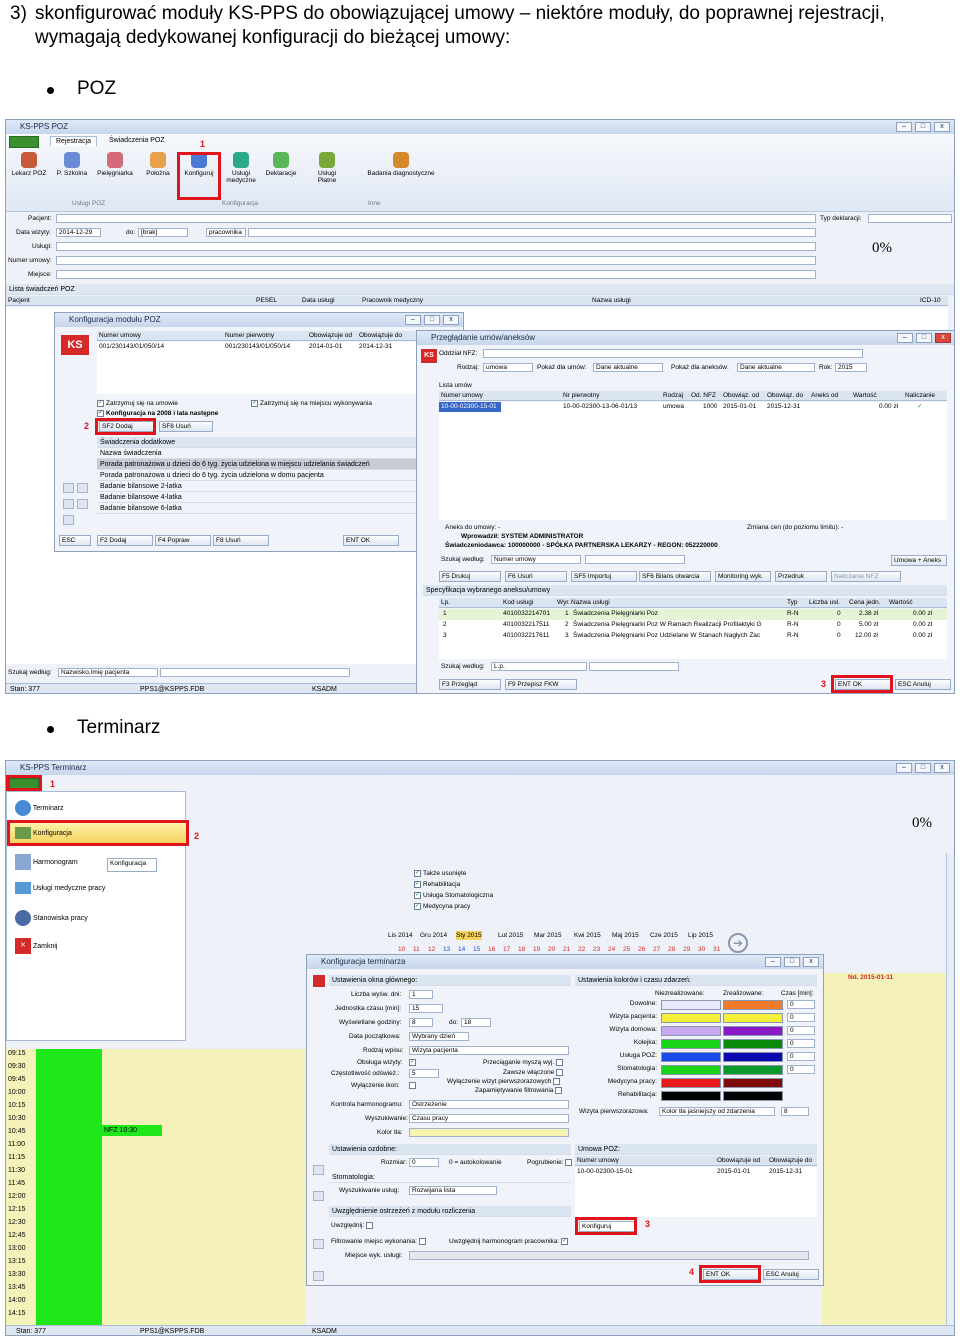 Image resolution: width=960 pixels, height=1342 pixels. Describe the element at coordinates (183, 540) in the screenshot. I see `f4-edit-button: F4 Popraw` at that location.